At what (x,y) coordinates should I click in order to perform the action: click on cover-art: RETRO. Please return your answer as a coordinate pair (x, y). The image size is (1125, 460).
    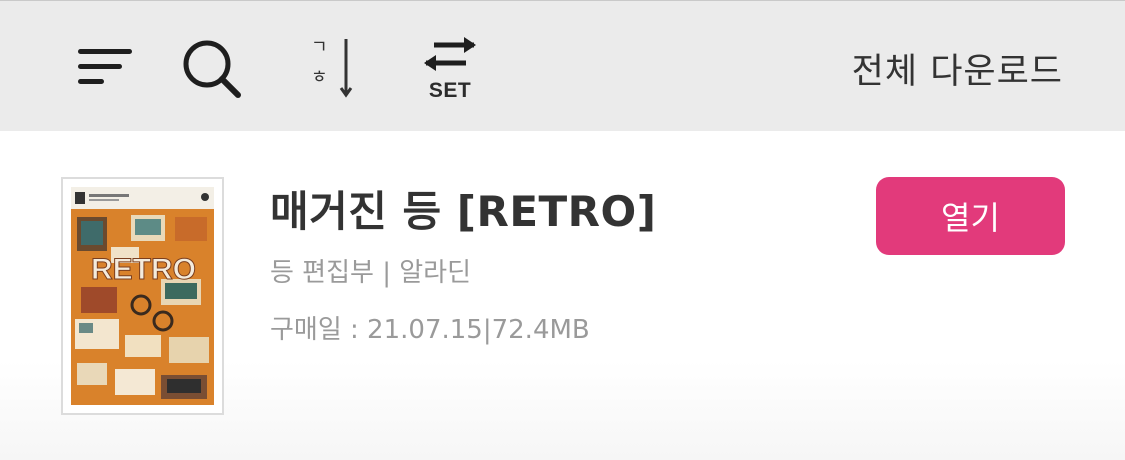
    Looking at the image, I should click on (142, 296).